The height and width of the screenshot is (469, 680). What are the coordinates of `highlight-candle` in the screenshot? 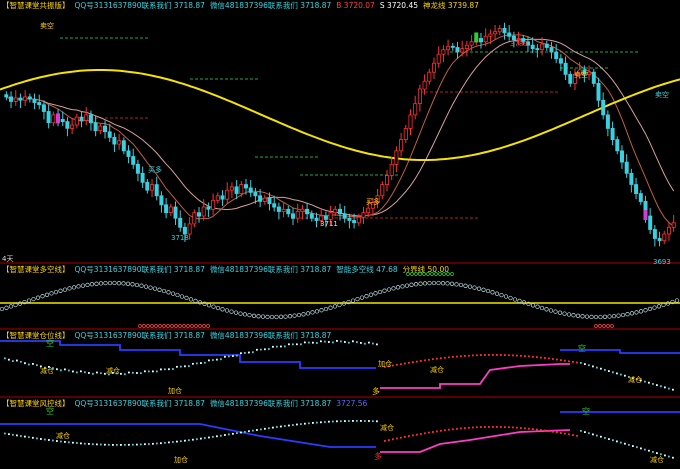 It's located at (58, 118).